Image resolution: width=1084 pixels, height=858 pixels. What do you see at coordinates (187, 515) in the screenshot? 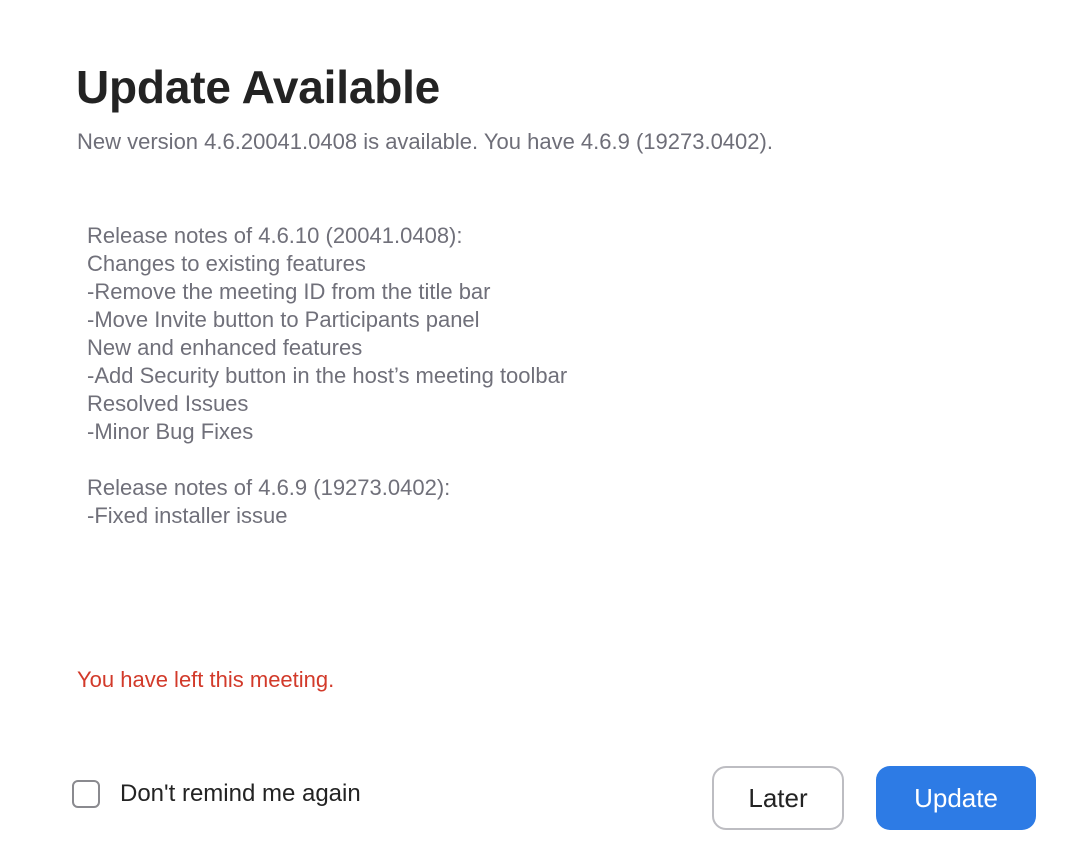
I see `release-notes-line: -Fixed installer issue` at bounding box center [187, 515].